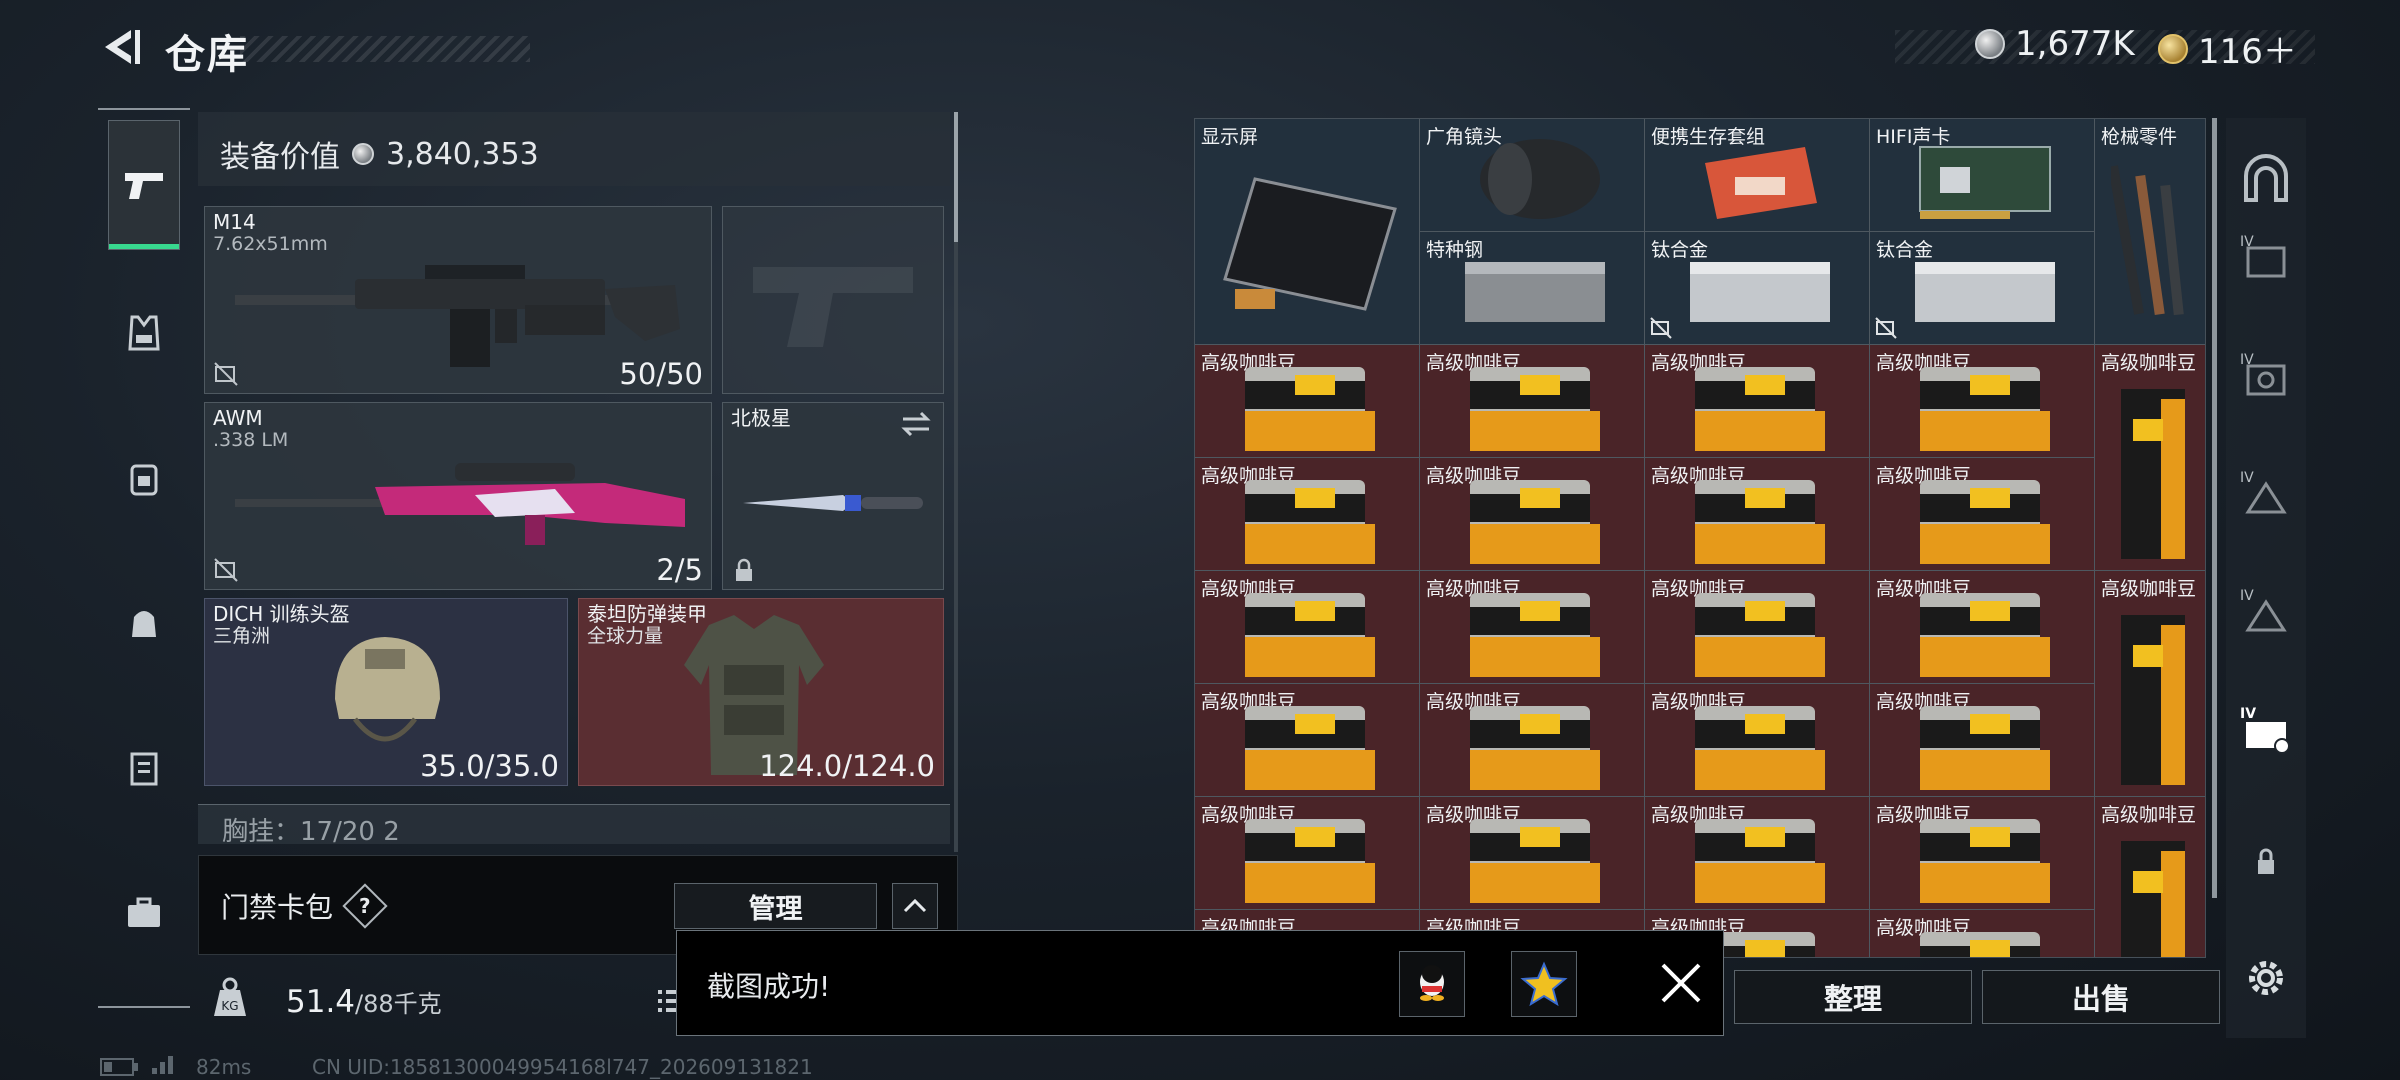 The height and width of the screenshot is (1080, 2400). Describe the element at coordinates (207, 55) in the screenshot. I see `page-title: 仓库` at that location.